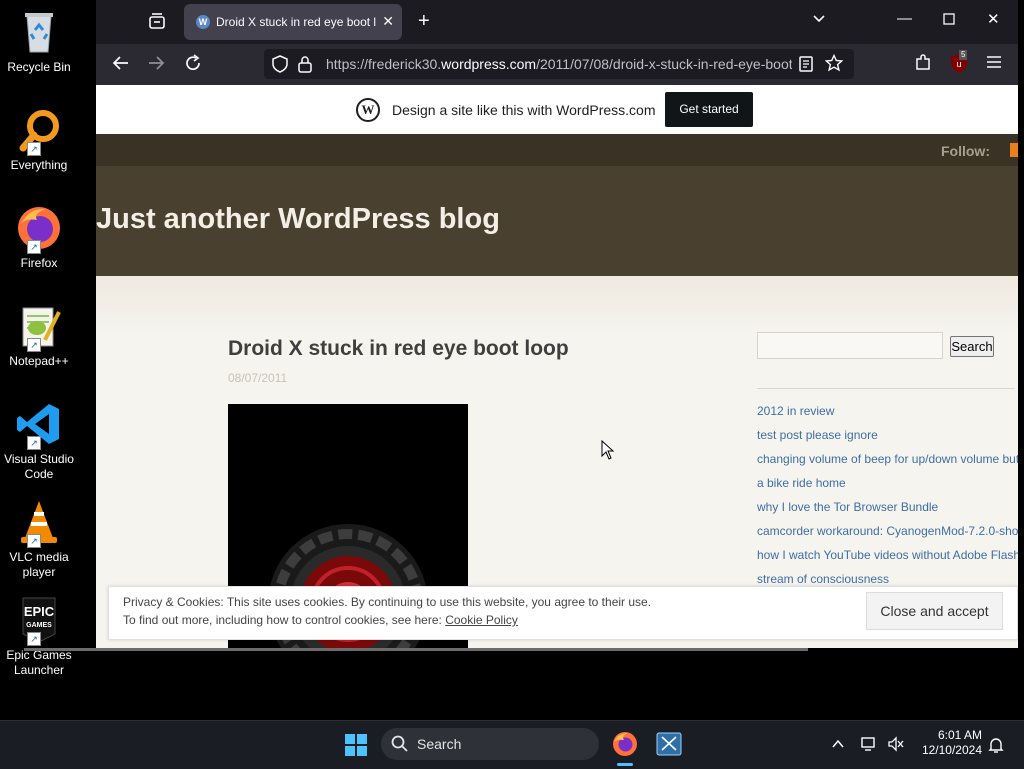 The width and height of the screenshot is (1024, 769). What do you see at coordinates (994, 64) in the screenshot?
I see `app-menu-icon` at bounding box center [994, 64].